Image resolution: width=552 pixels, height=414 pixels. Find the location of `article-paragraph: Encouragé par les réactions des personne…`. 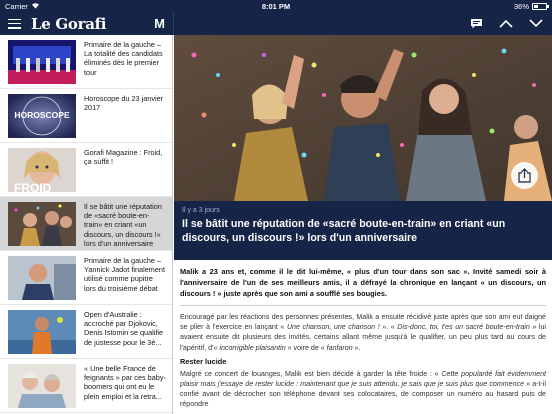

article-paragraph: Encouragé par les réactions des personne… is located at coordinates (363, 332).